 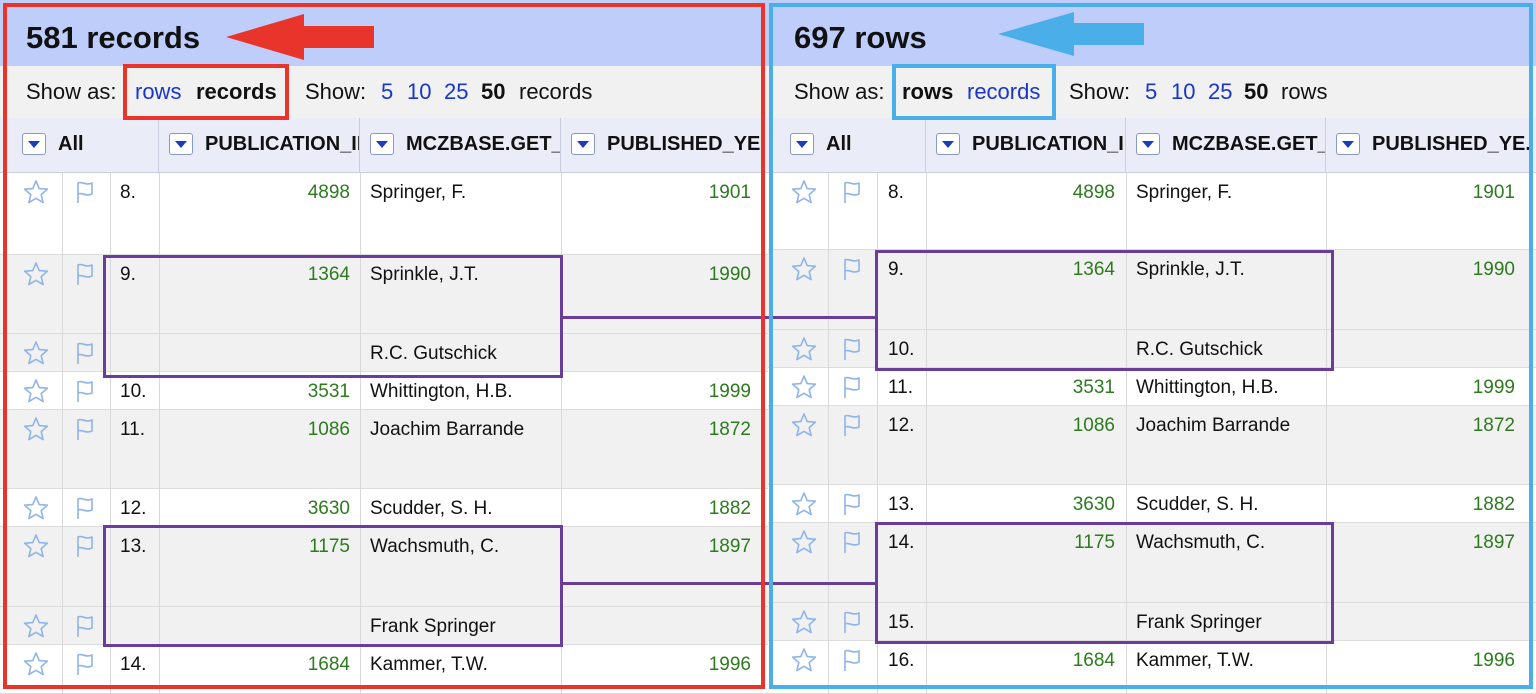 I want to click on table-row: 13. 3630 Scudder, S. H. 1882, so click(x=1152, y=504).